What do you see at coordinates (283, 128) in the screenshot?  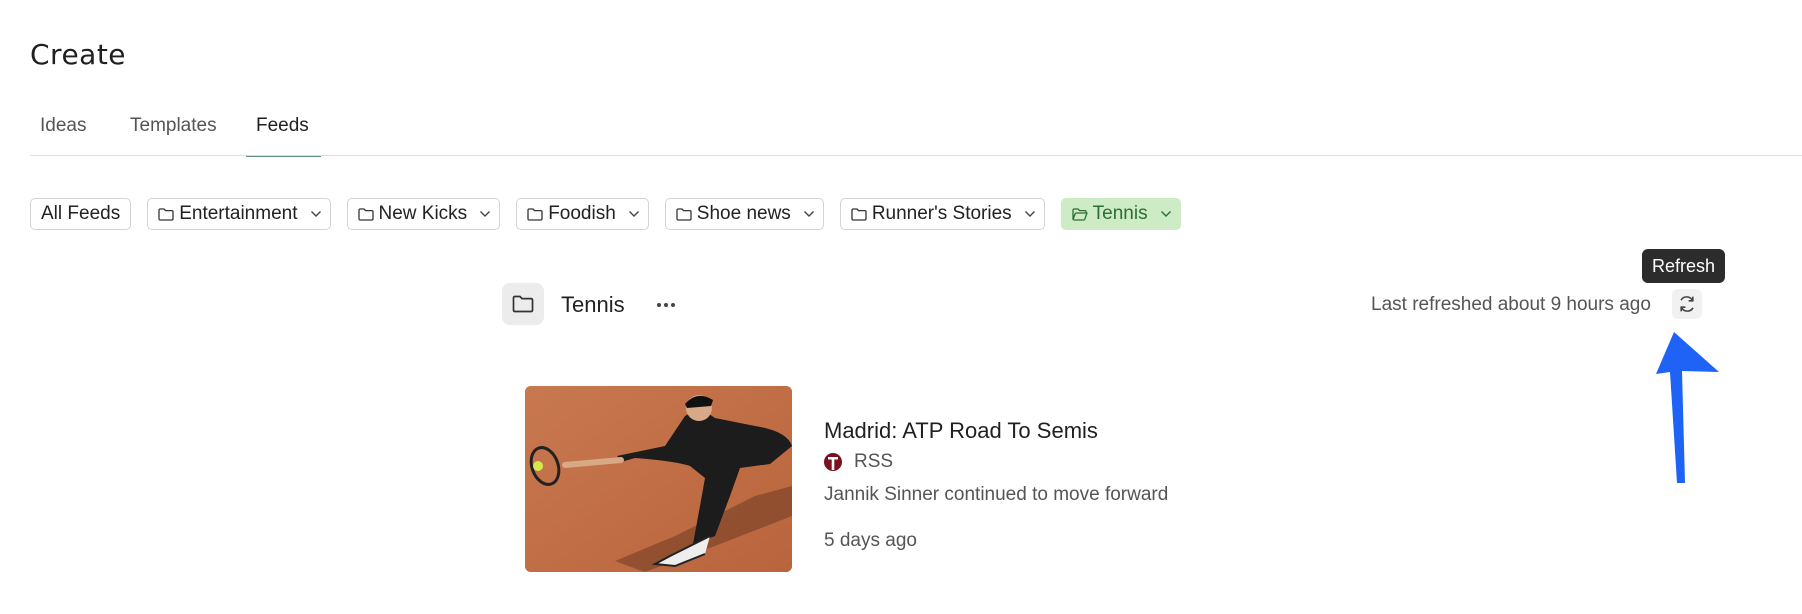 I see `tab-feeds: Feeds` at bounding box center [283, 128].